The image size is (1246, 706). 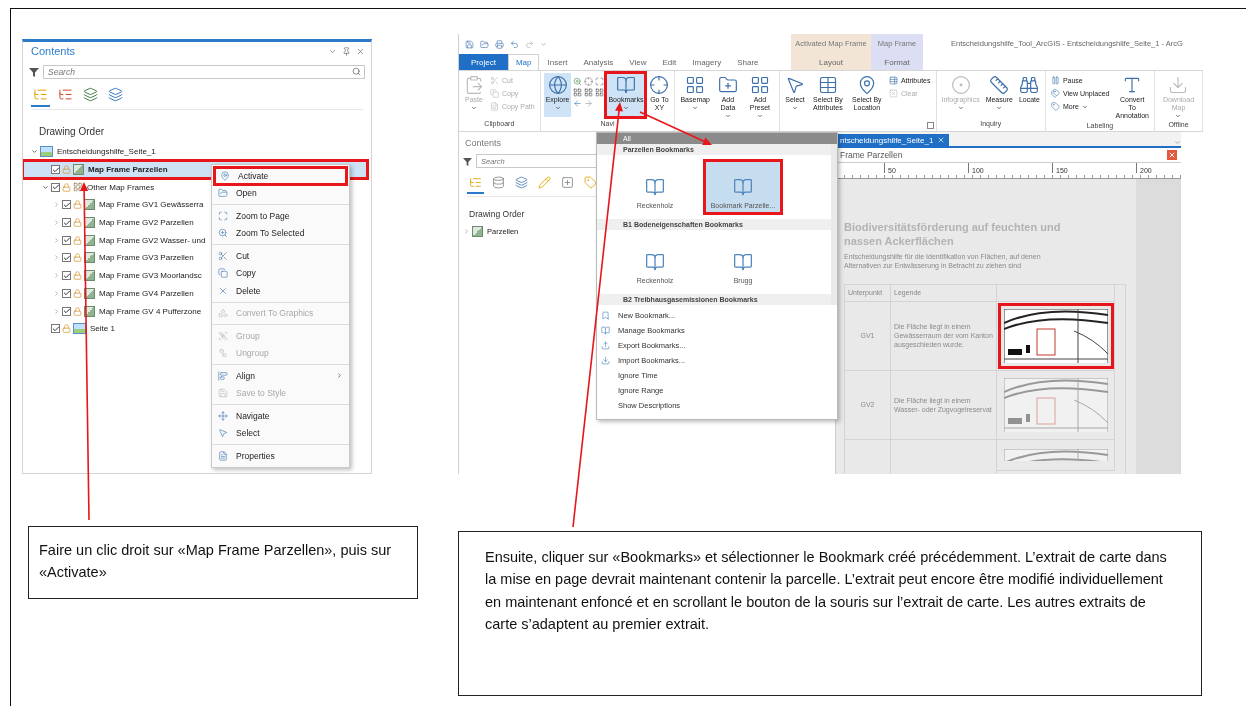 What do you see at coordinates (280, 273) in the screenshot?
I see `menu-item: Copy` at bounding box center [280, 273].